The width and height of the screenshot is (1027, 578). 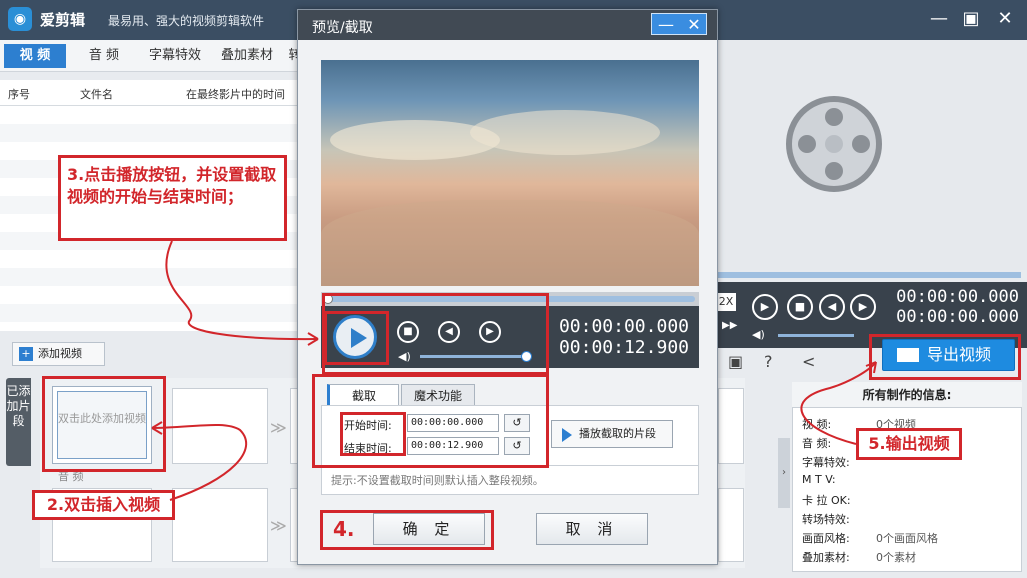 I want to click on toolbar-icons: ▣ ? <, so click(x=777, y=363).